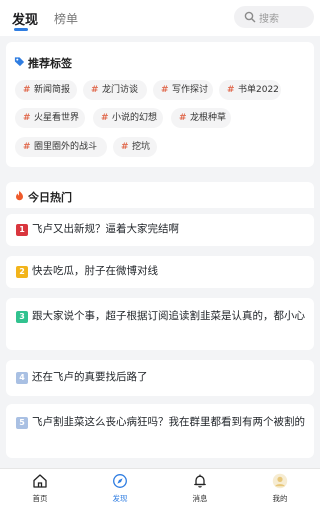  I want to click on hot-list-item: 1 飞卢又出新规？逼着大家完结啊, so click(160, 230).